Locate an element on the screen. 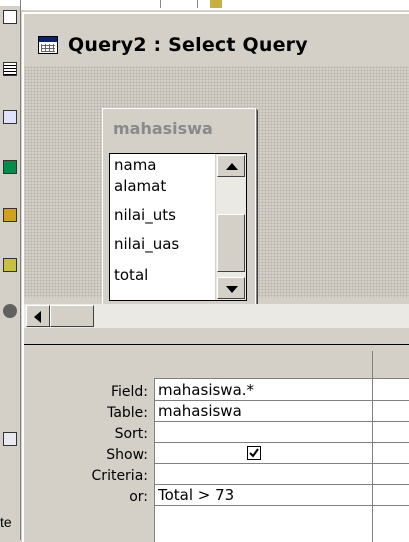  scroll-down-button is located at coordinates (231, 288).